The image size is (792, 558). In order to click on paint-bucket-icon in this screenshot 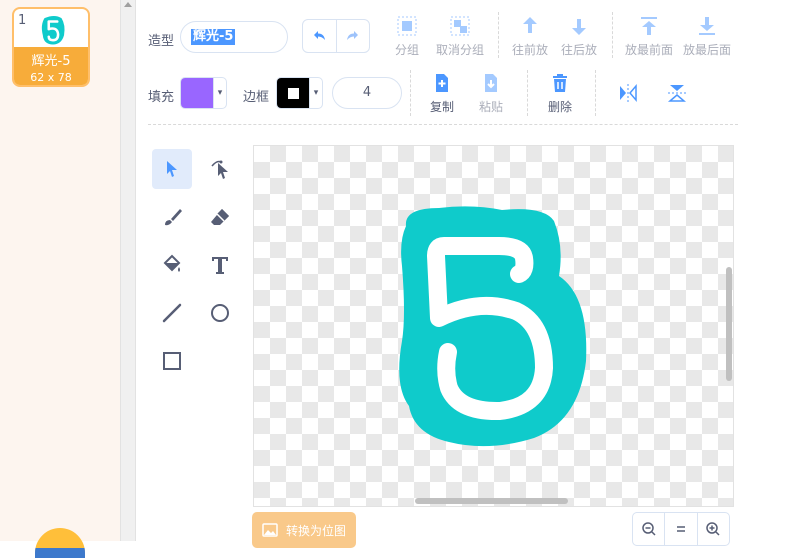, I will do `click(172, 263)`.